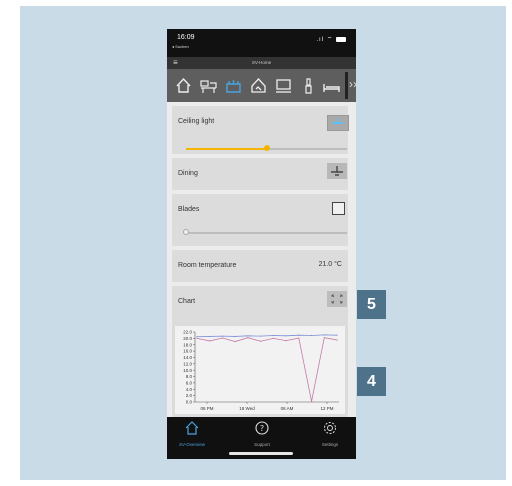 Image resolution: width=512 pixels, height=486 pixels. I want to click on y-tick-label: 0.0, so click(189, 402).